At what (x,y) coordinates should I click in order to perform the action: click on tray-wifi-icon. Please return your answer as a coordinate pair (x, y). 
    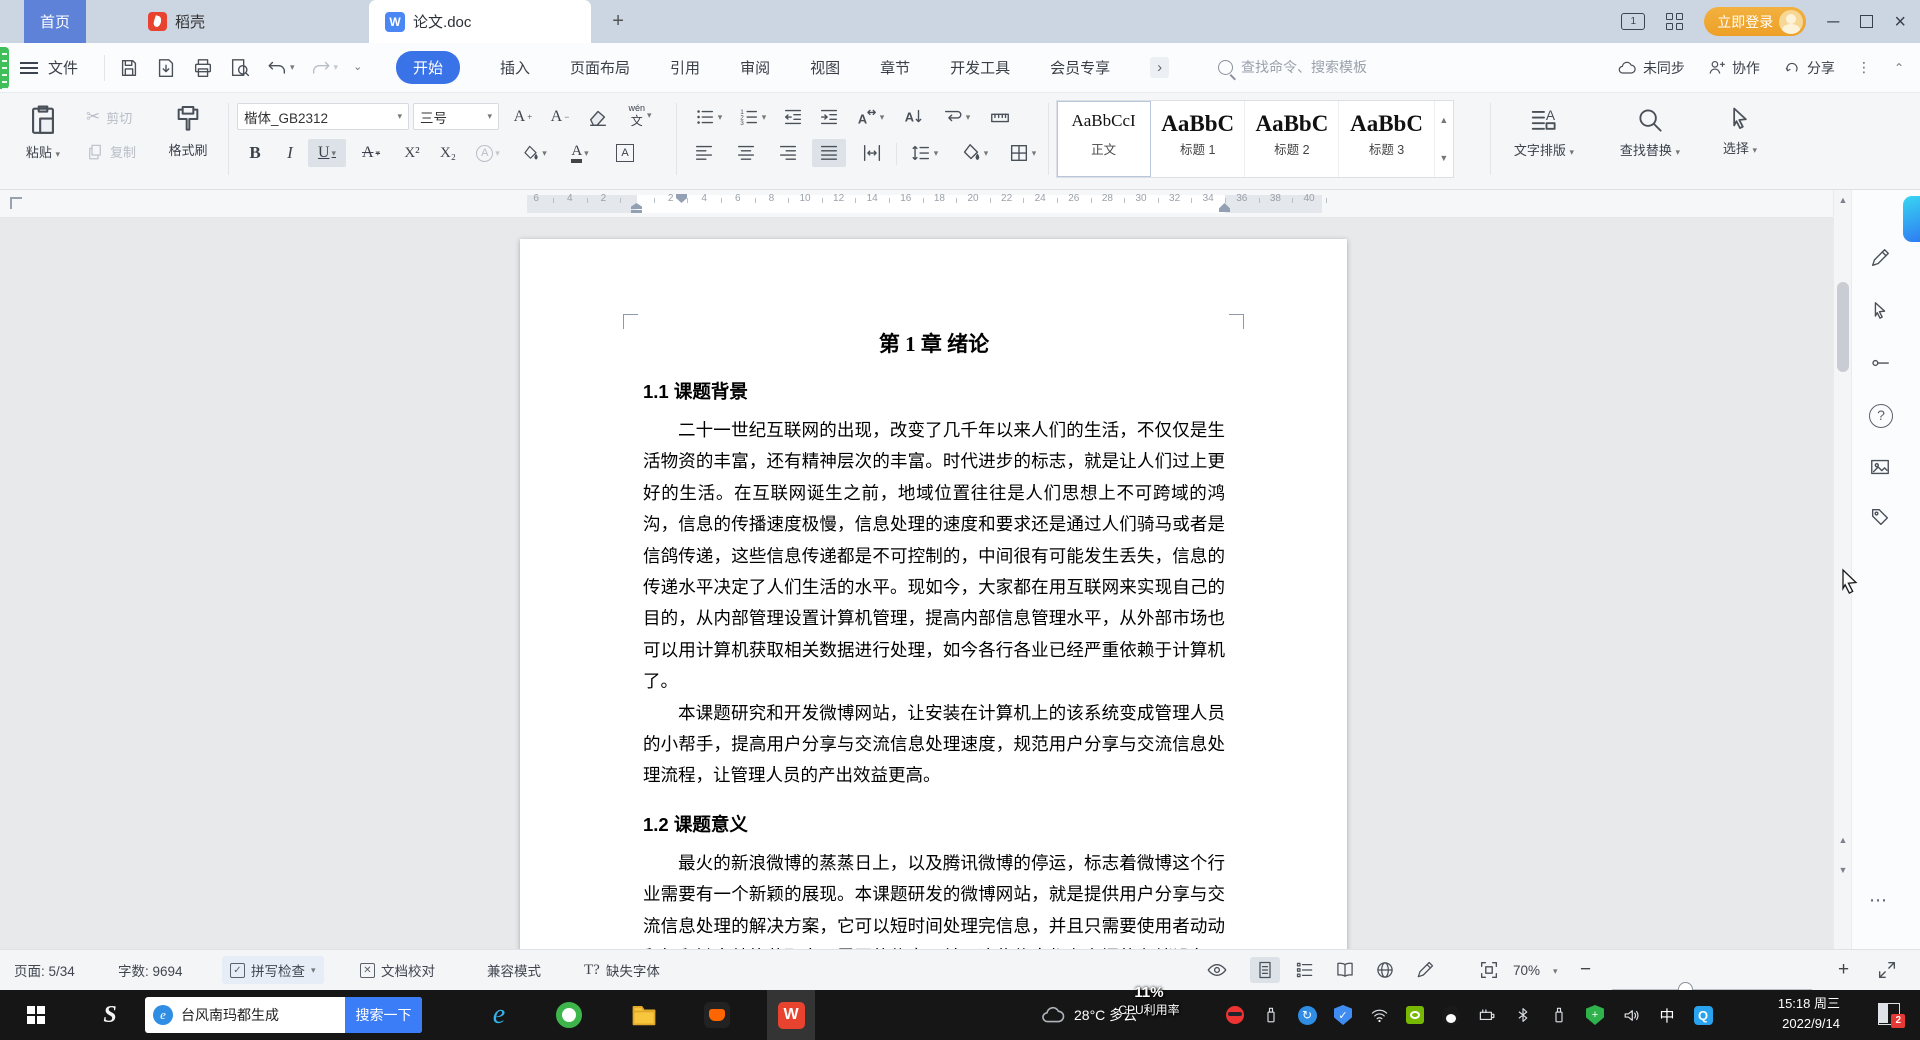
    Looking at the image, I should click on (1379, 1015).